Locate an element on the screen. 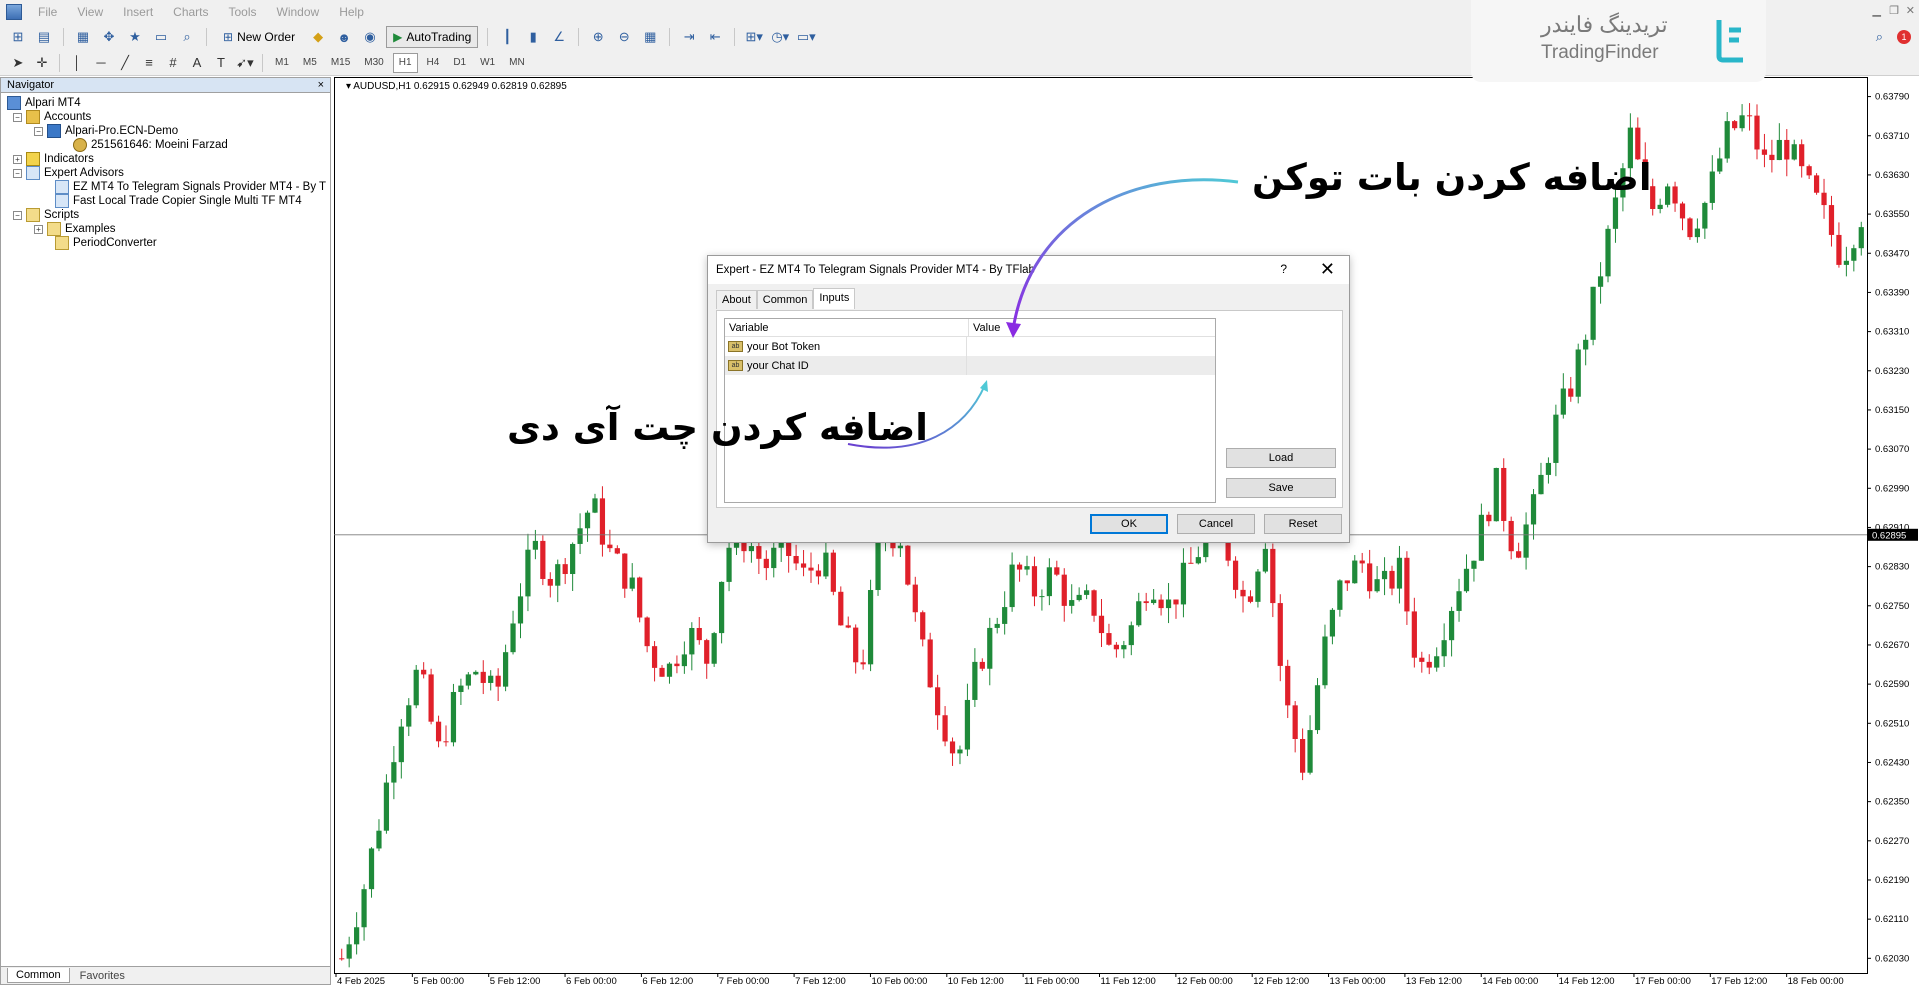  timeframe-h1: H1 is located at coordinates (405, 62).